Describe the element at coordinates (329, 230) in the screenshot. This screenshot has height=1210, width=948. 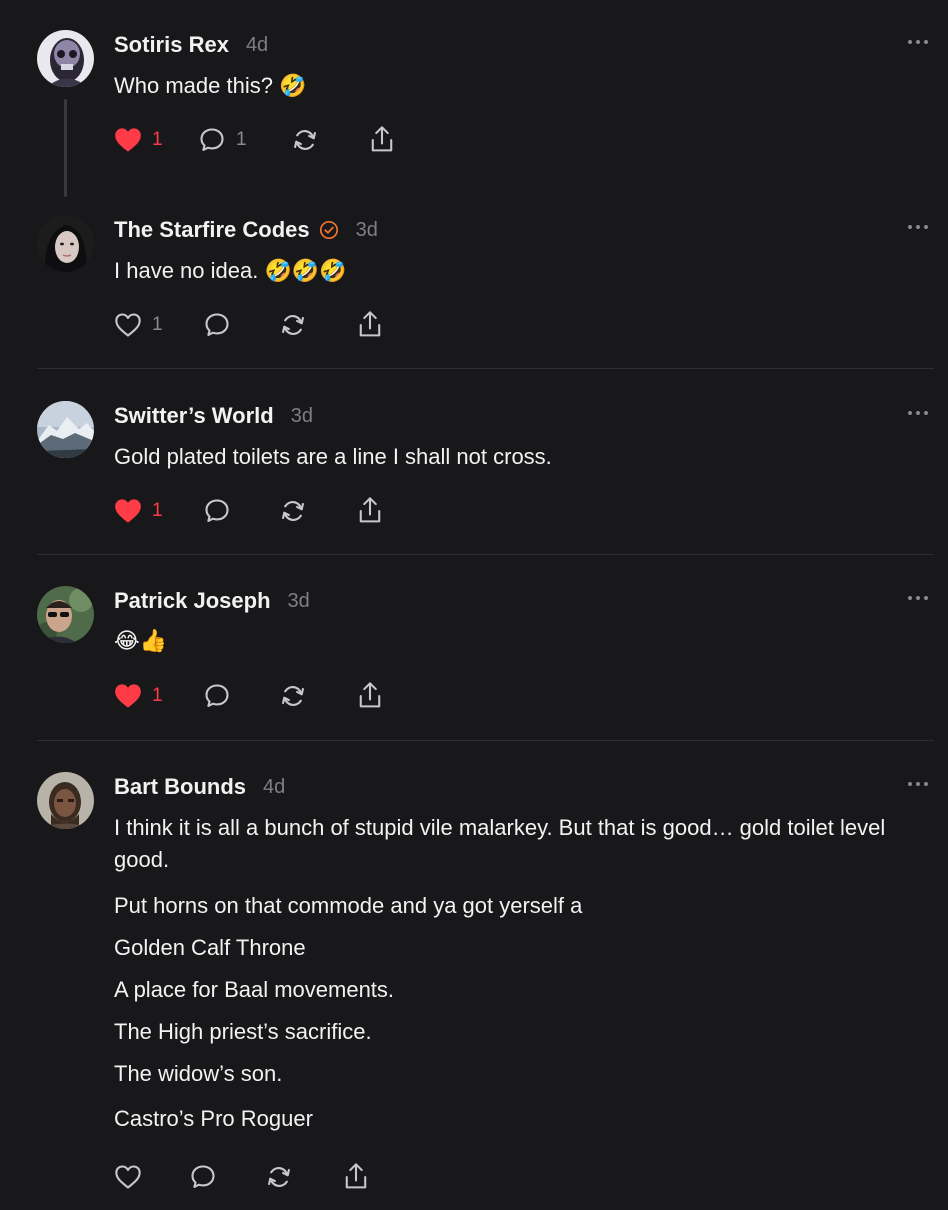
I see `verified-badge-icon` at that location.